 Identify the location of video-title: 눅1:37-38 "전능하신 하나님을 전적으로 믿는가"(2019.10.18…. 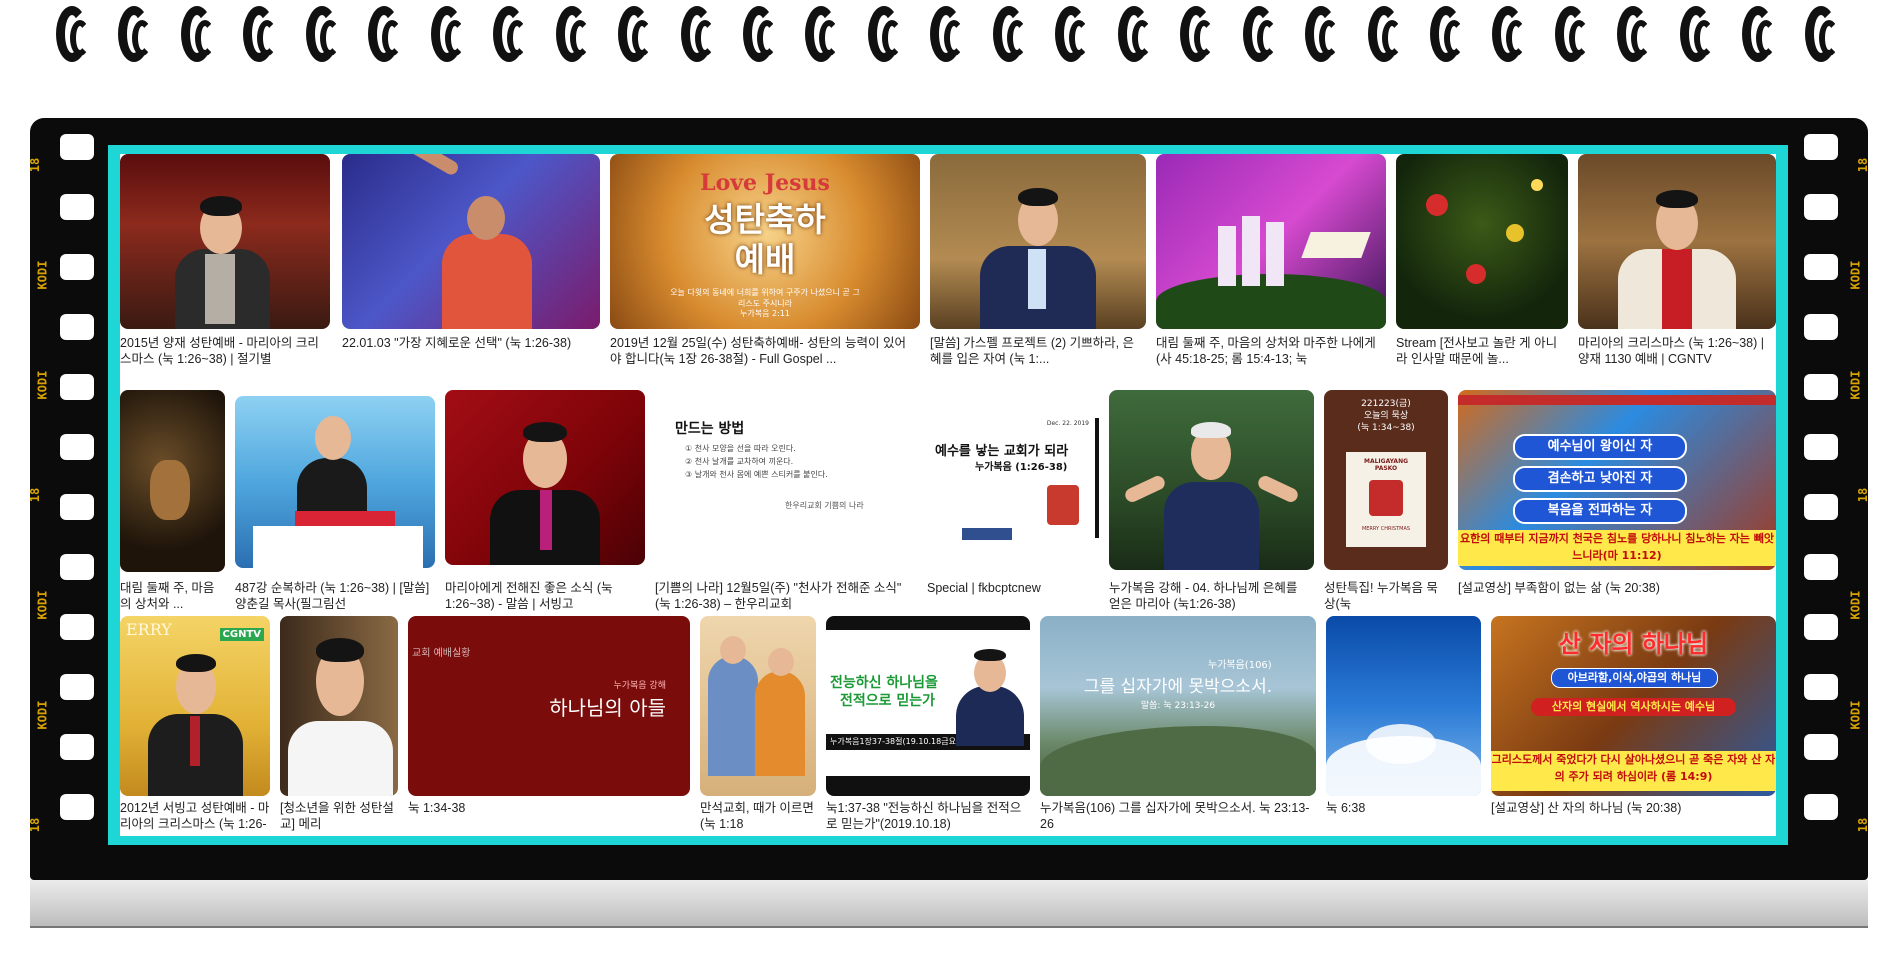
(926, 817).